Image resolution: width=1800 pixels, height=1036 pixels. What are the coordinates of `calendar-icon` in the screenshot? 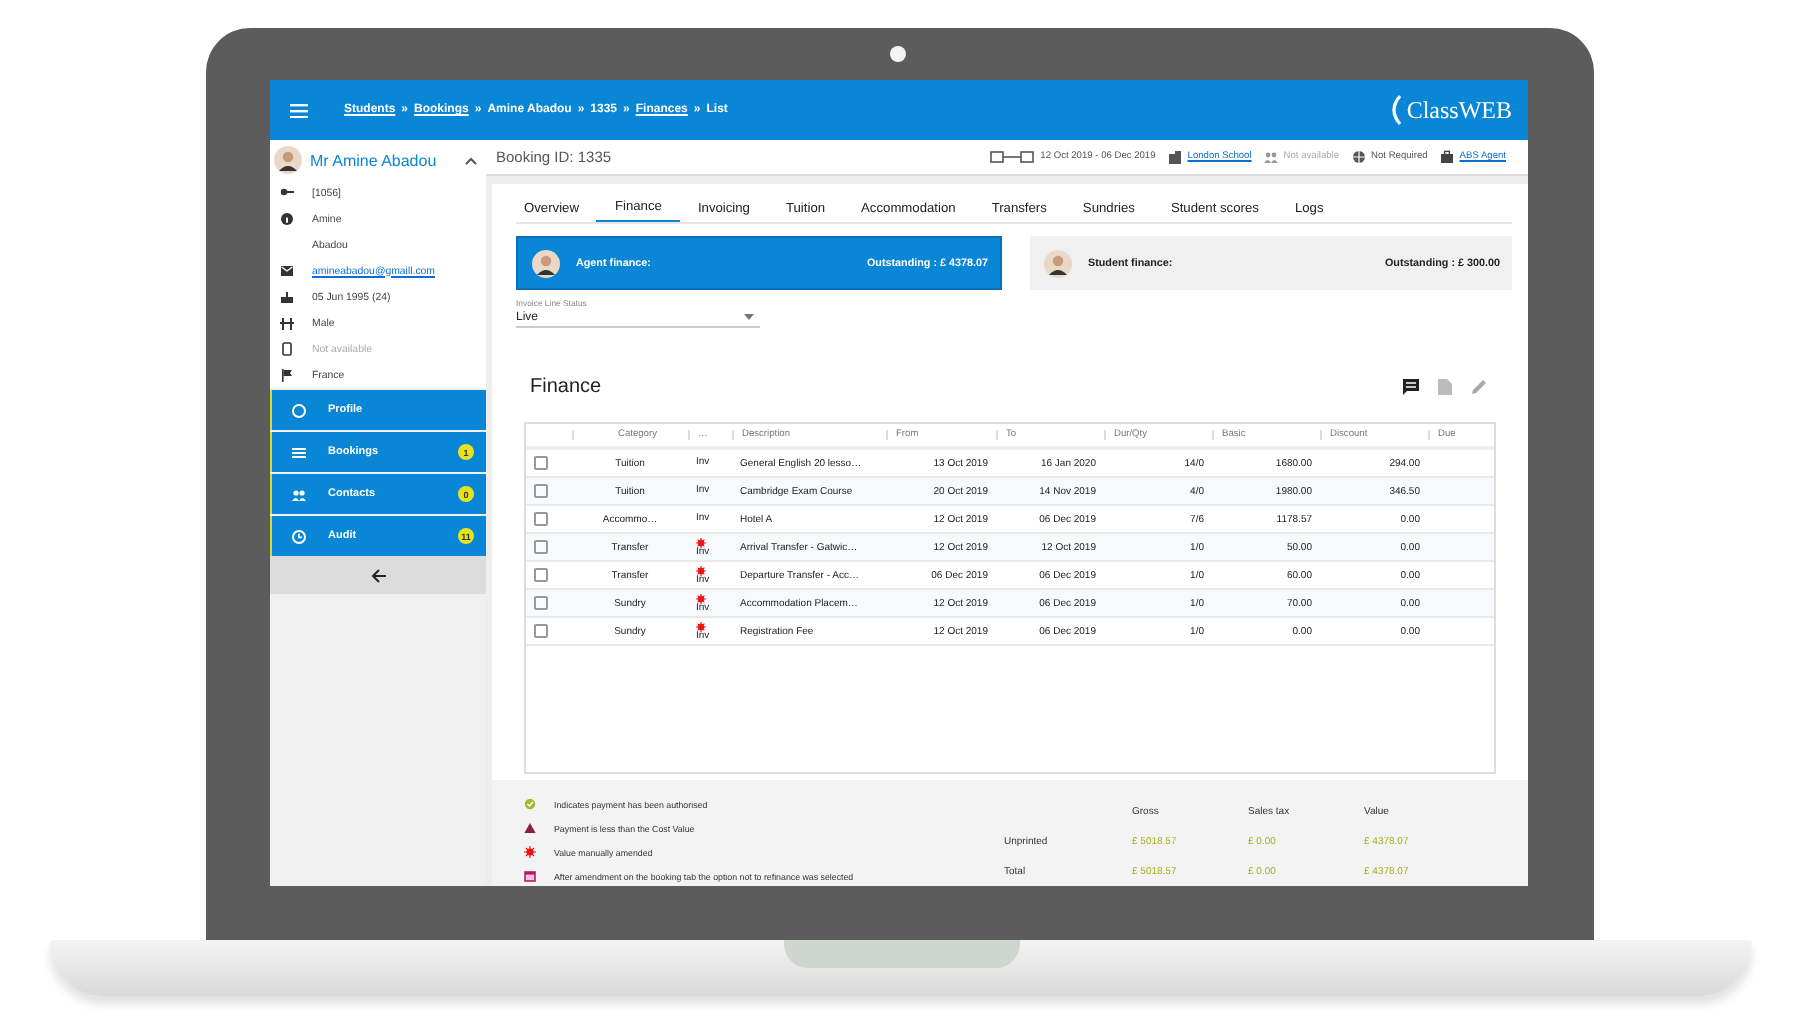 It's located at (530, 876).